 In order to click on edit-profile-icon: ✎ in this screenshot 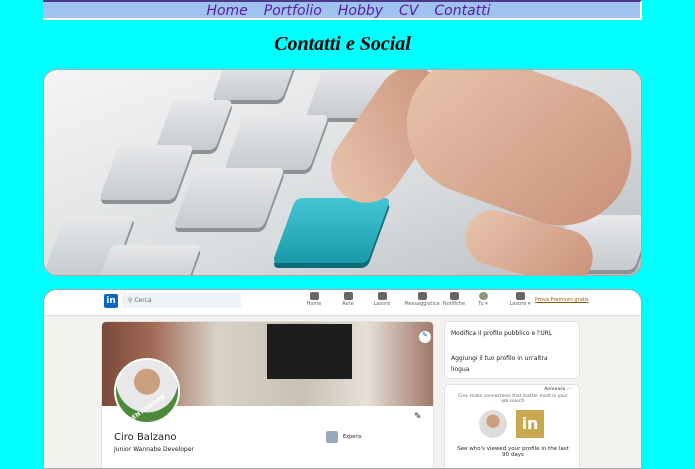, I will do `click(418, 417)`.